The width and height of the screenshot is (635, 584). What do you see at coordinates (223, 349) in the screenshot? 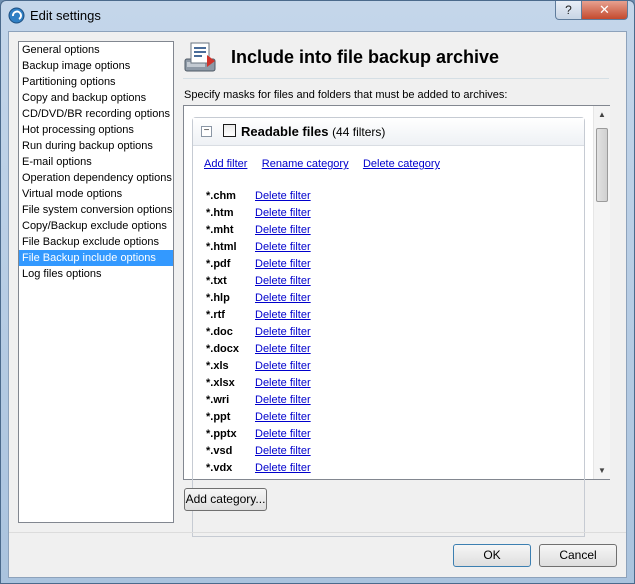
I see `filter-mask: *.docx` at bounding box center [223, 349].